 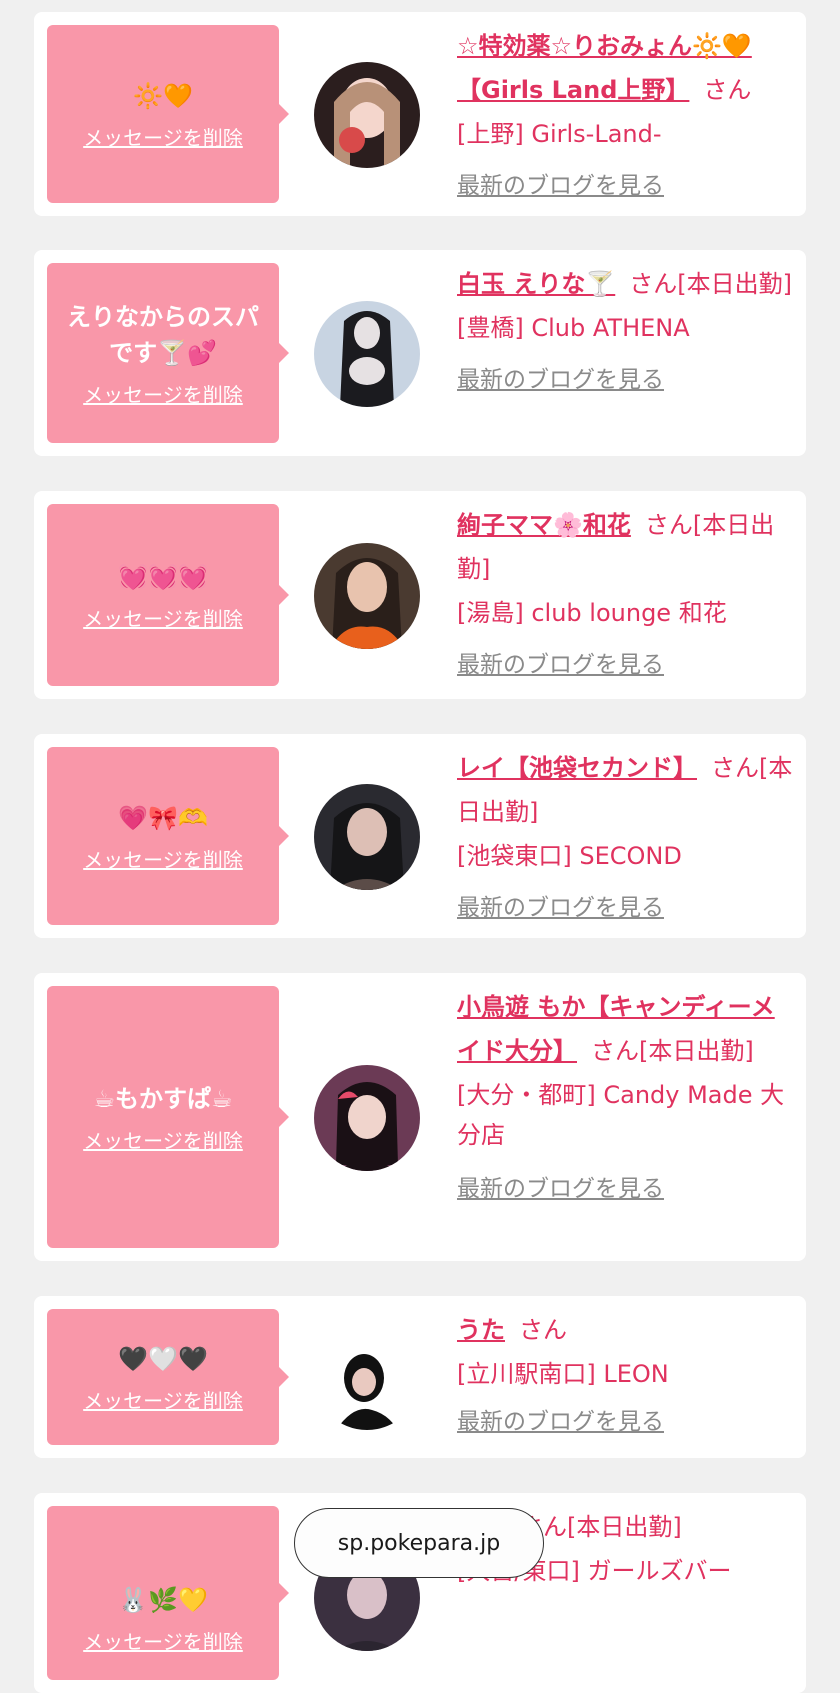 I want to click on shop-name: [大分・都町] Candy Made 大分店, so click(x=621, y=1115).